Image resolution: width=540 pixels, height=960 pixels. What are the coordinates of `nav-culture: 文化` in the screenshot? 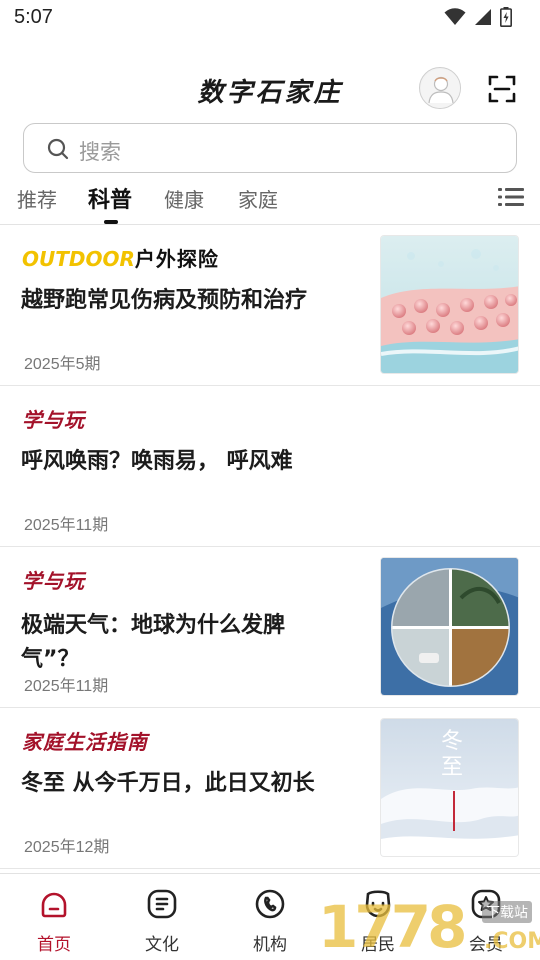 It's located at (162, 917).